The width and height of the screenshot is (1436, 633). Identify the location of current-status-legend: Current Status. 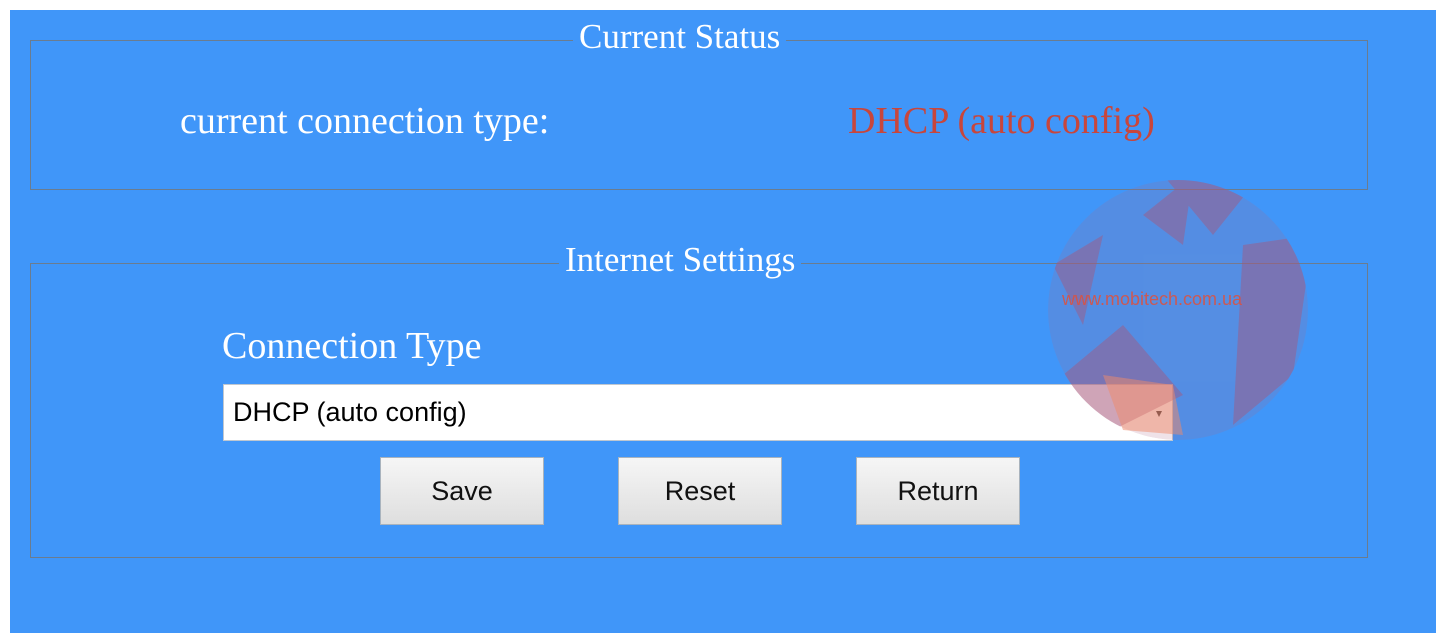
(680, 37).